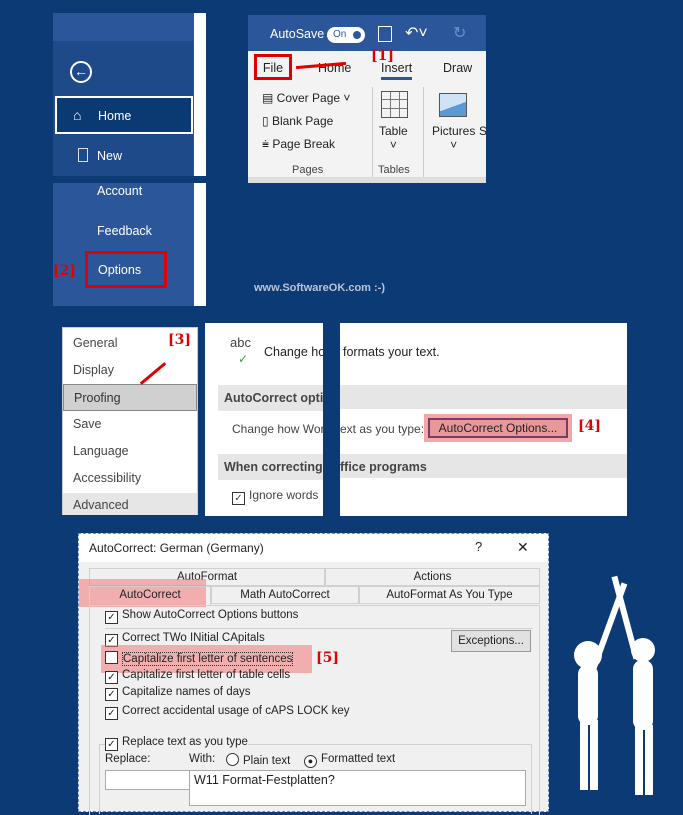 Image resolution: width=683 pixels, height=815 pixels. What do you see at coordinates (449, 595) in the screenshot?
I see `tab-autoformat-as-you-type: AutoFormat As You Type` at bounding box center [449, 595].